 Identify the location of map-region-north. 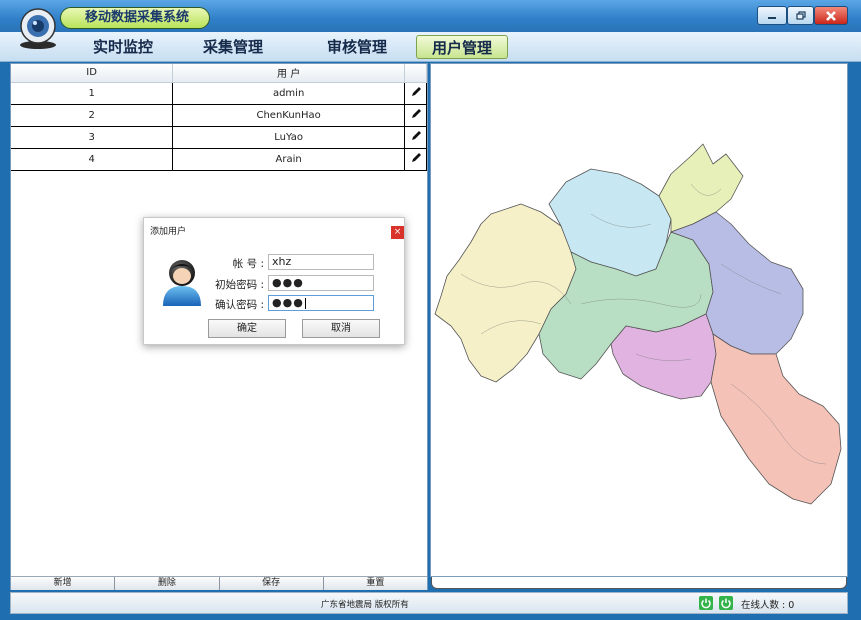
(701, 188).